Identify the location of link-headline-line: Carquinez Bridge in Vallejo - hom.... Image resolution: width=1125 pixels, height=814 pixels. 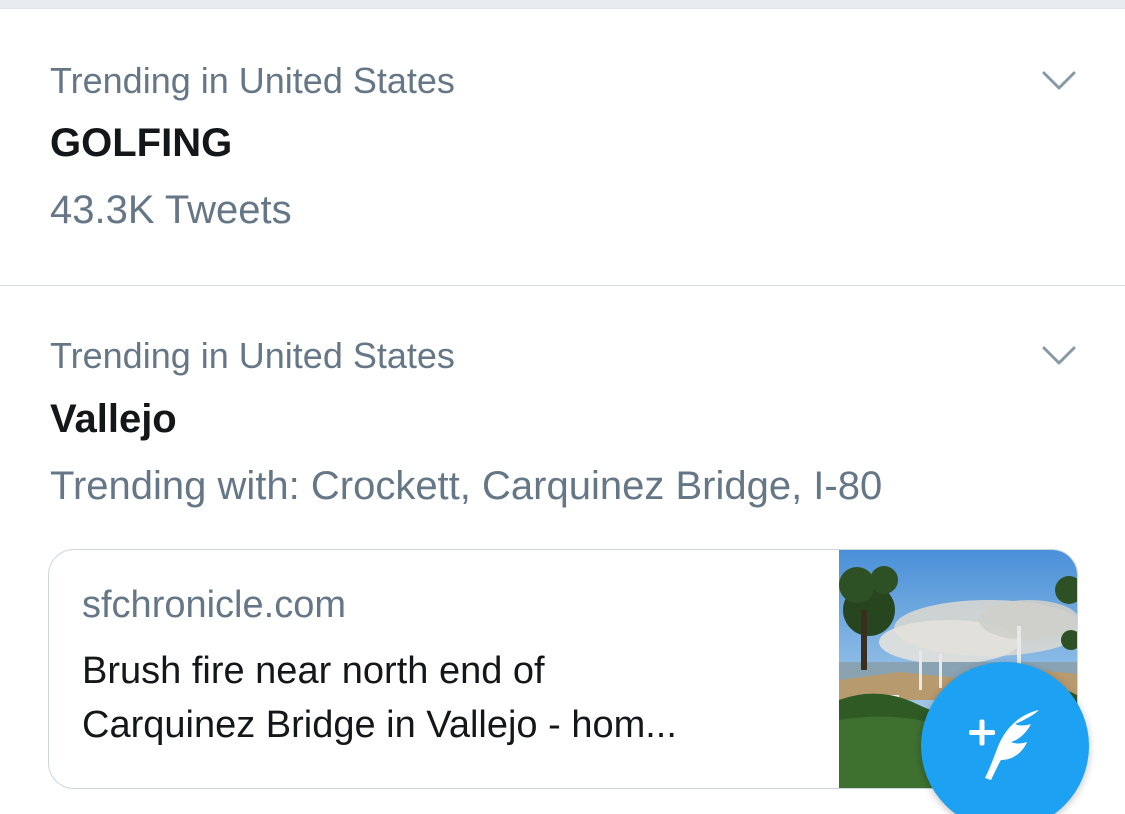
(379, 725).